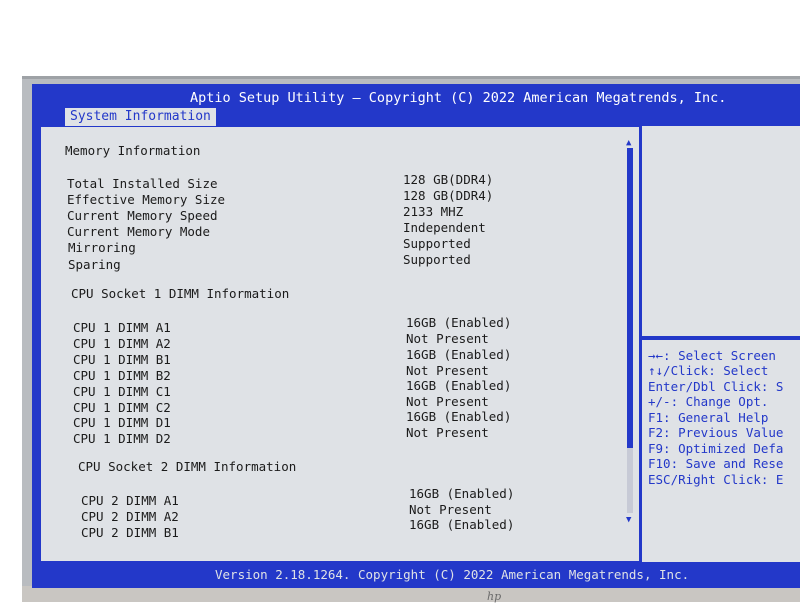 Image resolution: width=800 pixels, height=603 pixels. Describe the element at coordinates (708, 370) in the screenshot. I see `help-select-item: ↑↓/Click: Select` at that location.